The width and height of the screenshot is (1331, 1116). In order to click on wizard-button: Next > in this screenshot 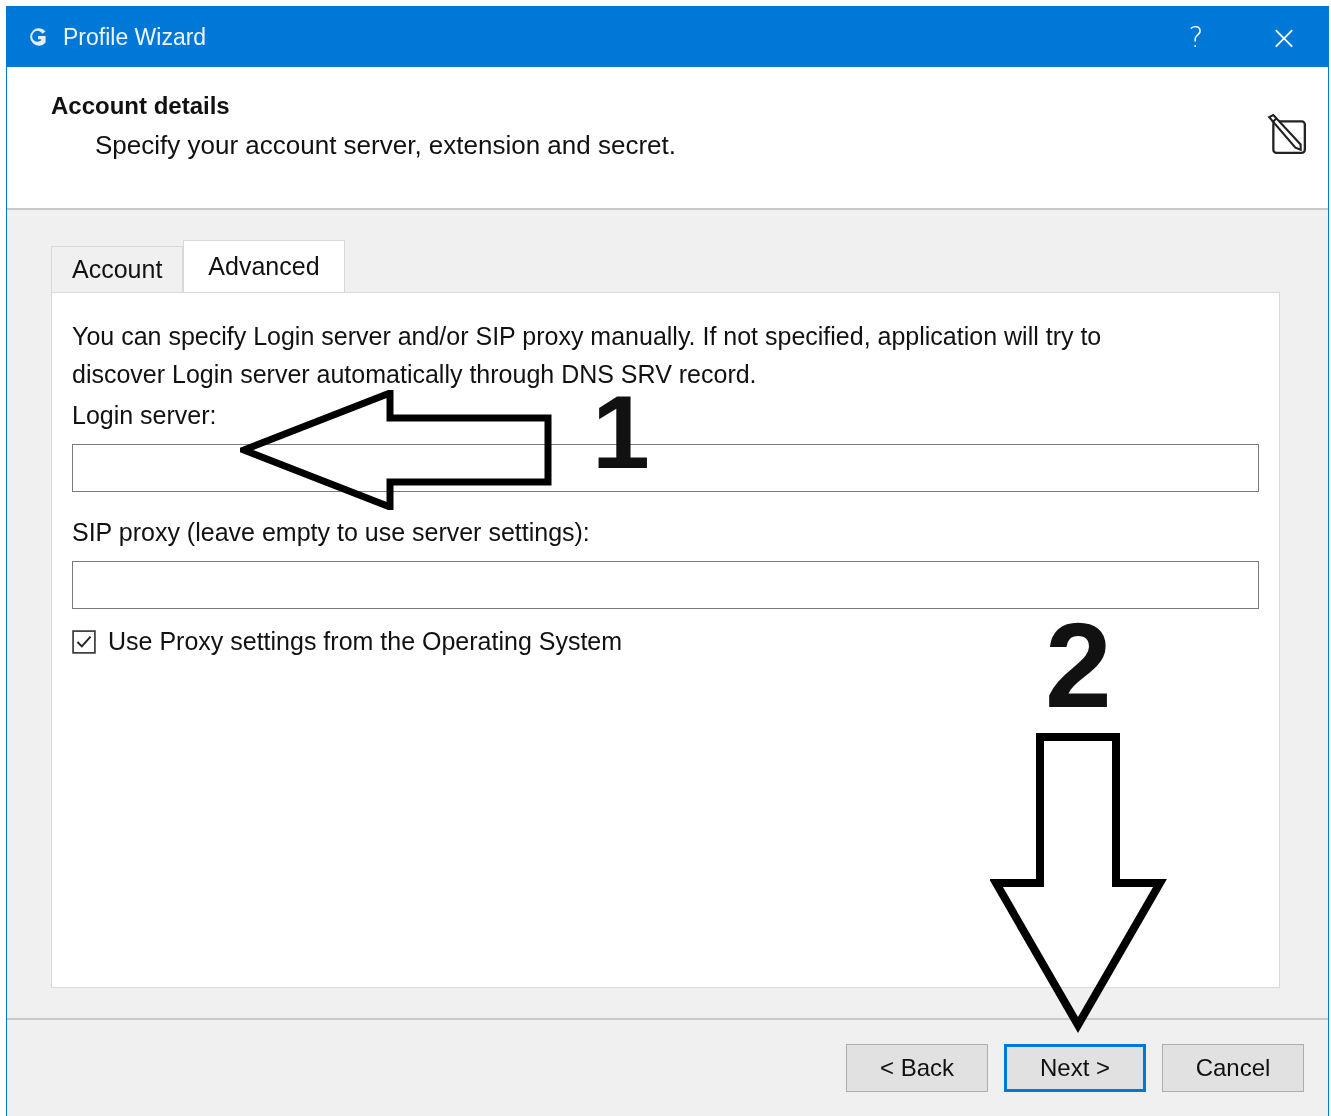, I will do `click(1075, 1068)`.